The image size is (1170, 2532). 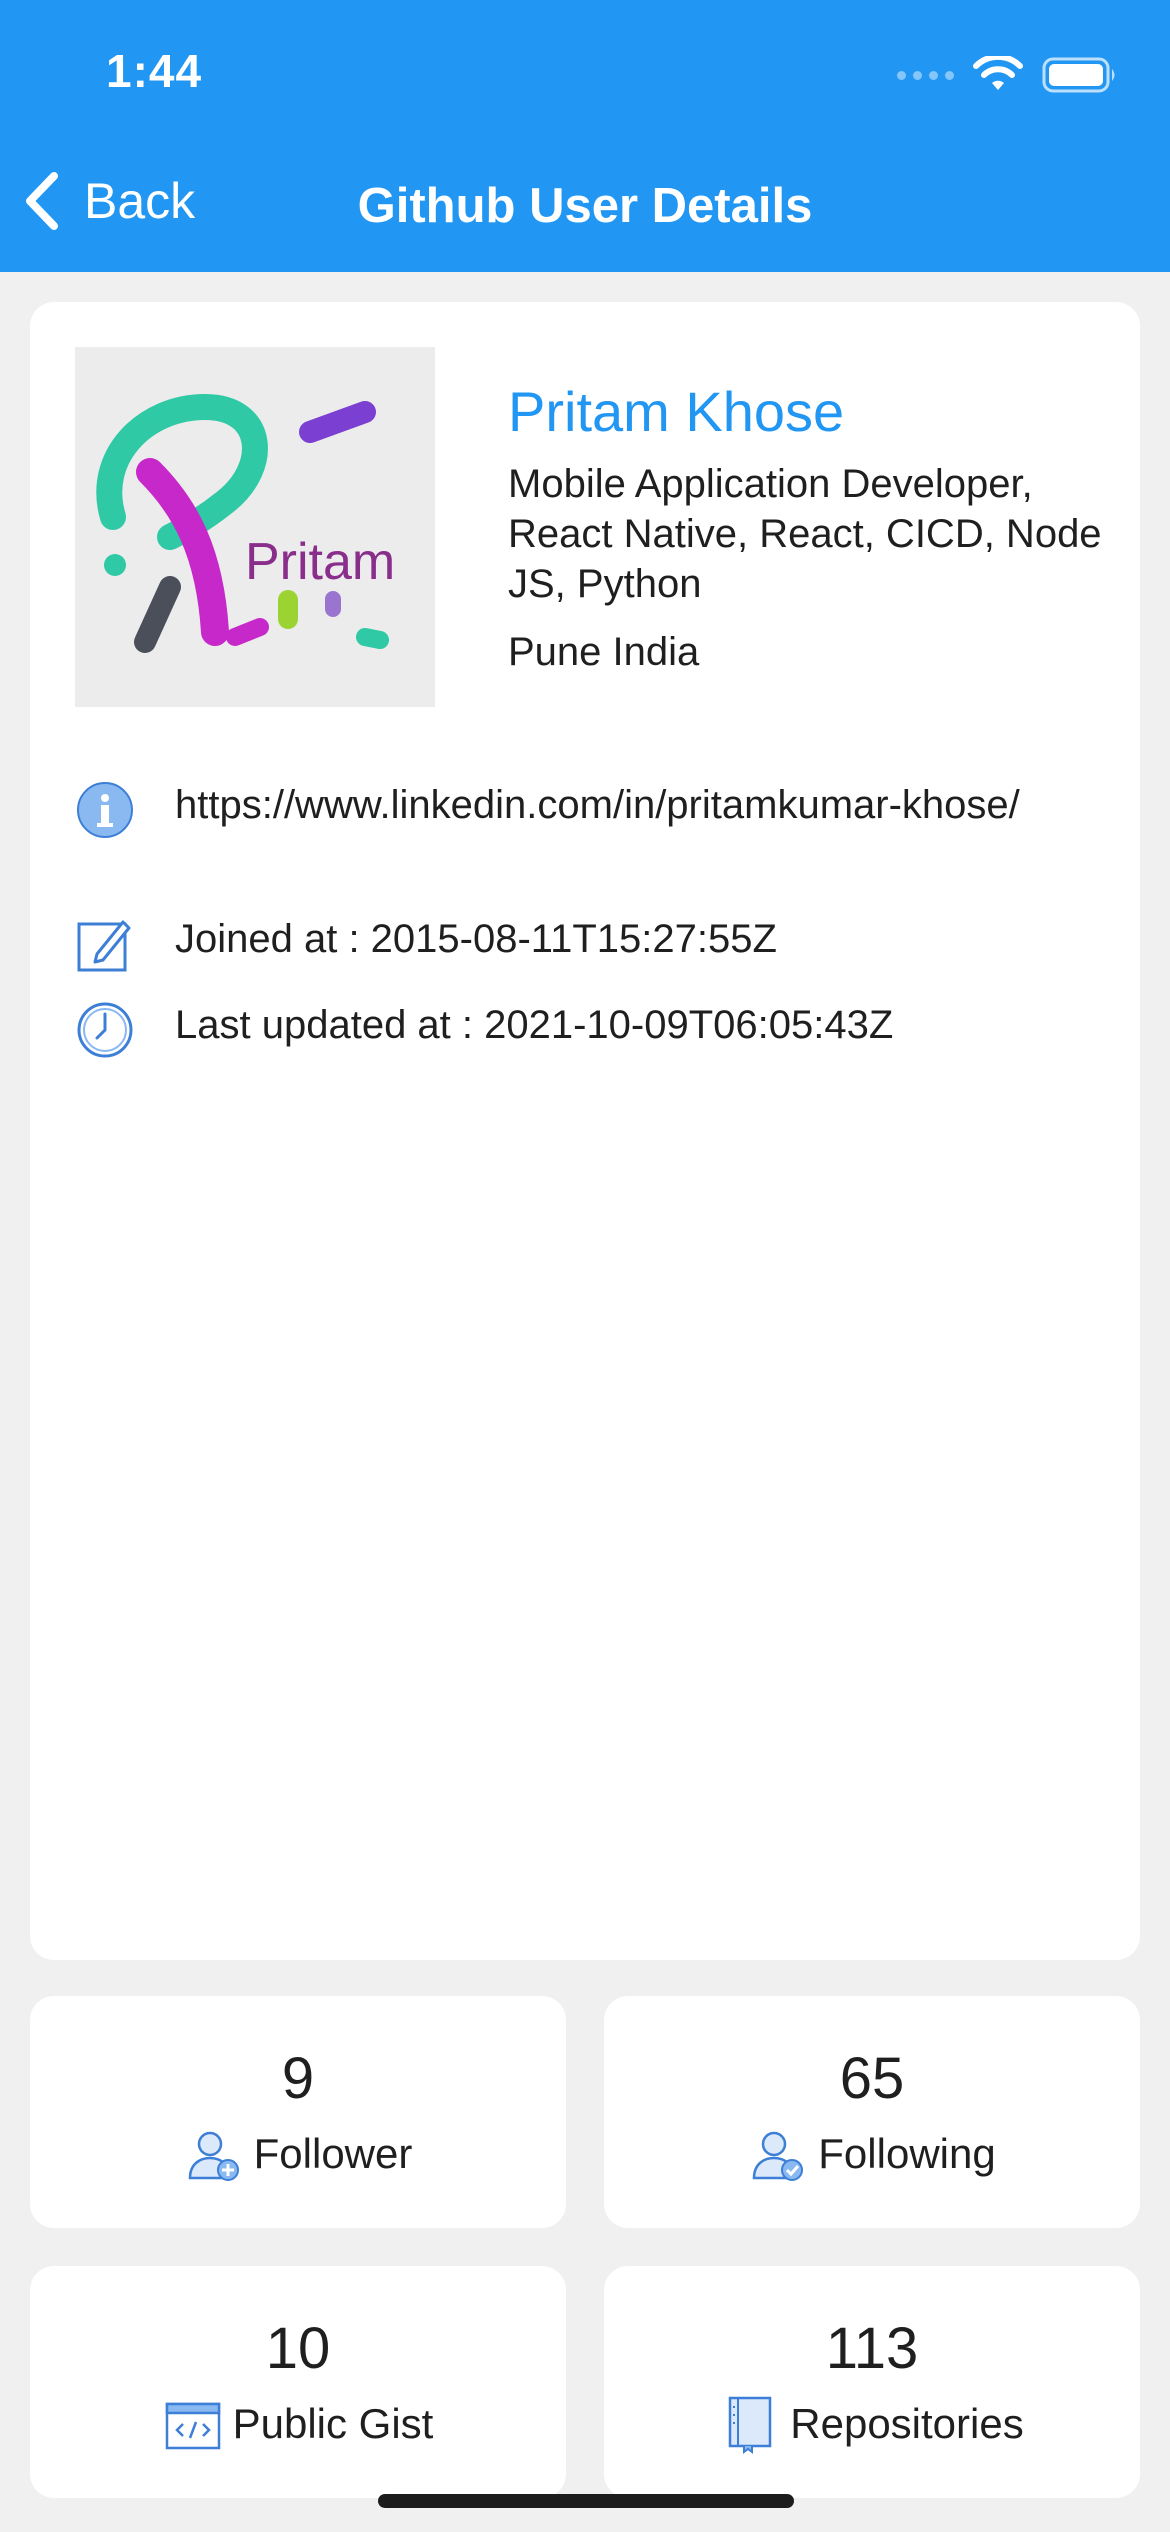 What do you see at coordinates (907, 2153) in the screenshot?
I see `following-label: Following` at bounding box center [907, 2153].